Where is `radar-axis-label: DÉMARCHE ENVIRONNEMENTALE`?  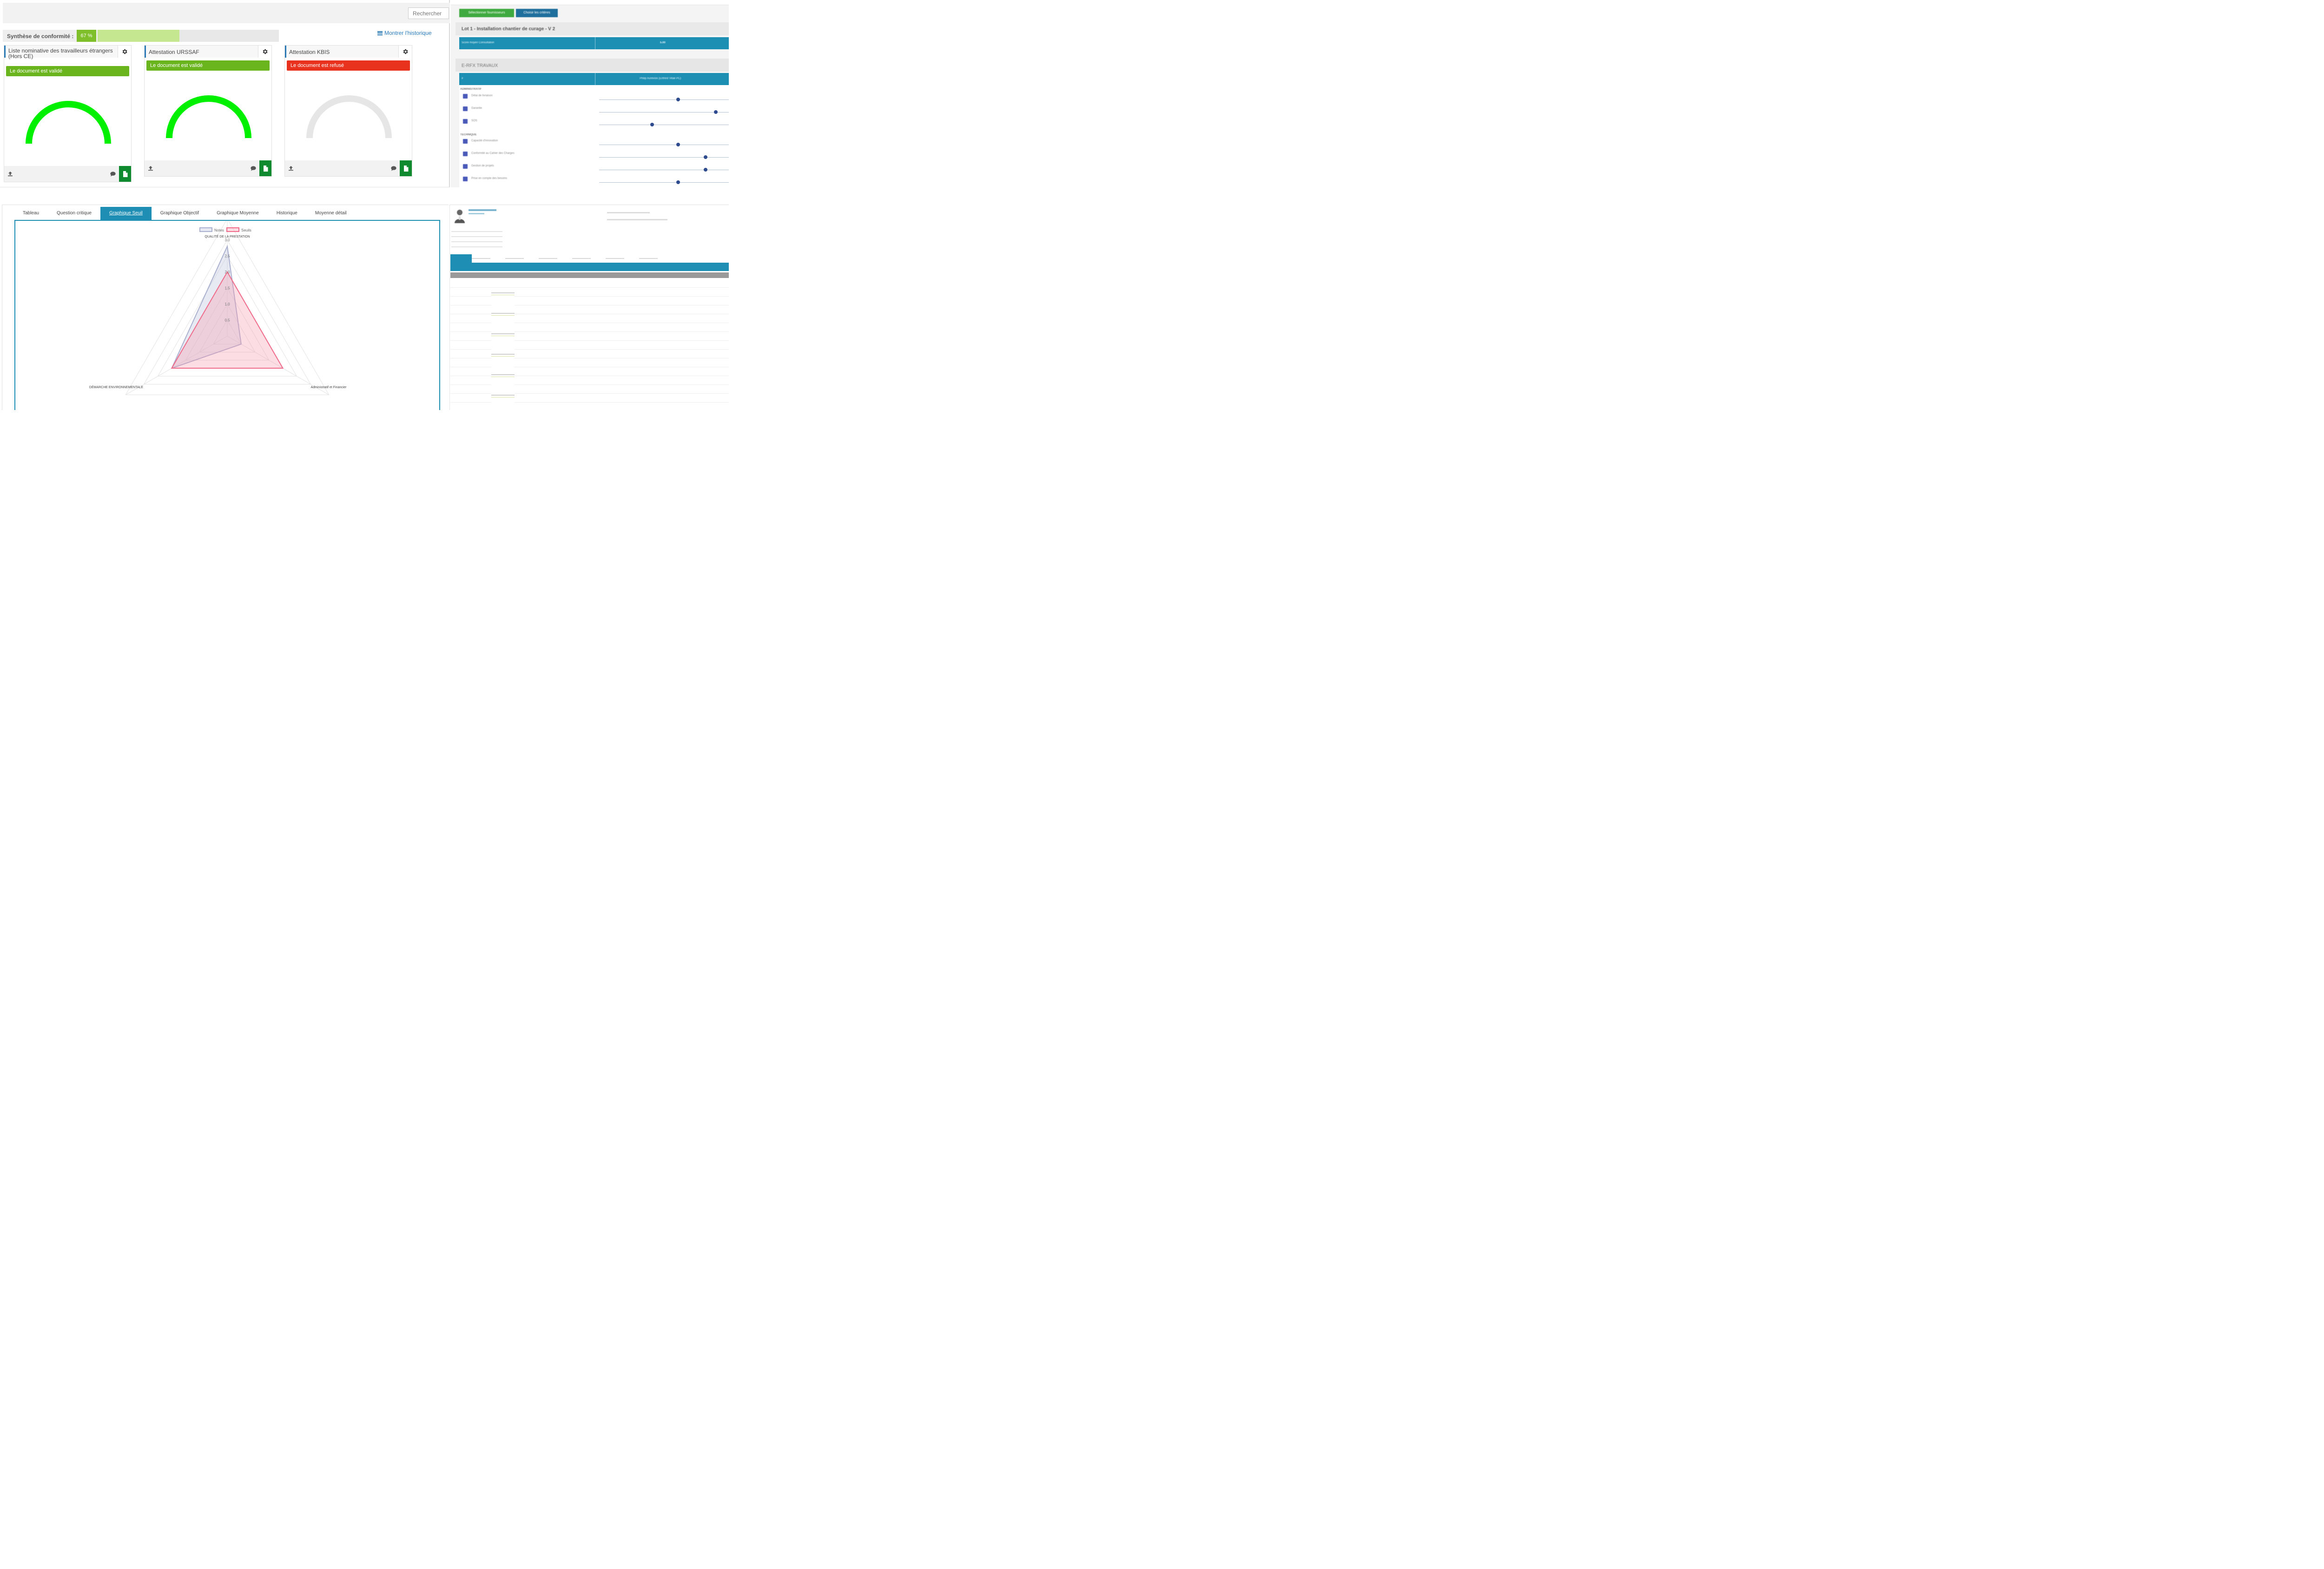 radar-axis-label: DÉMARCHE ENVIRONNEMENTALE is located at coordinates (116, 387).